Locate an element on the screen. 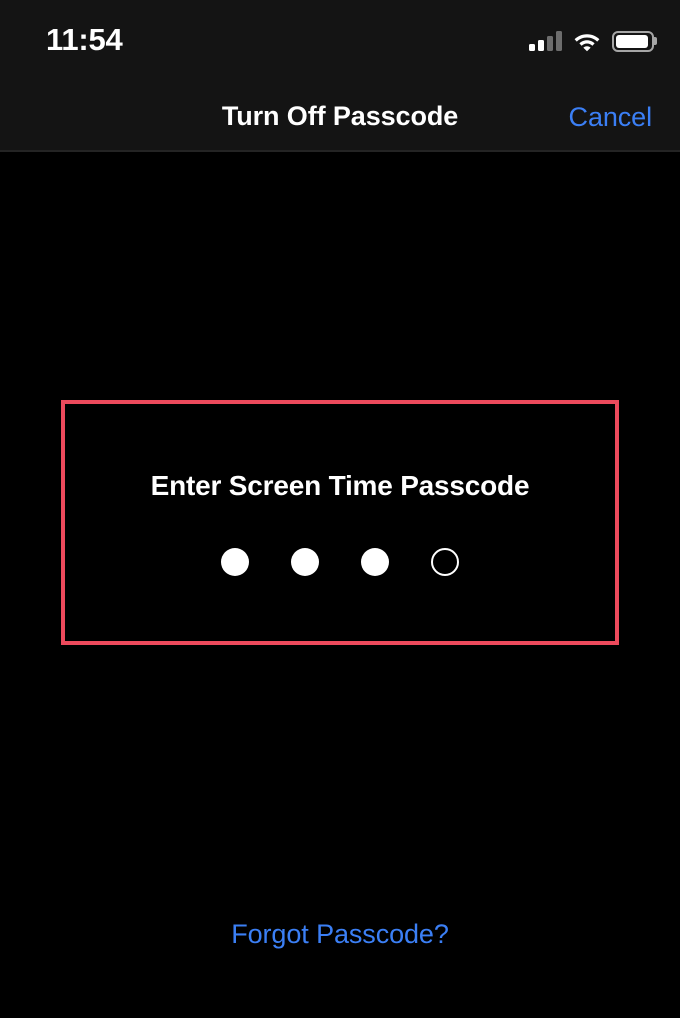 Image resolution: width=680 pixels, height=1018 pixels. forgot-passcode-link: Forgot Passcode? is located at coordinates (340, 934).